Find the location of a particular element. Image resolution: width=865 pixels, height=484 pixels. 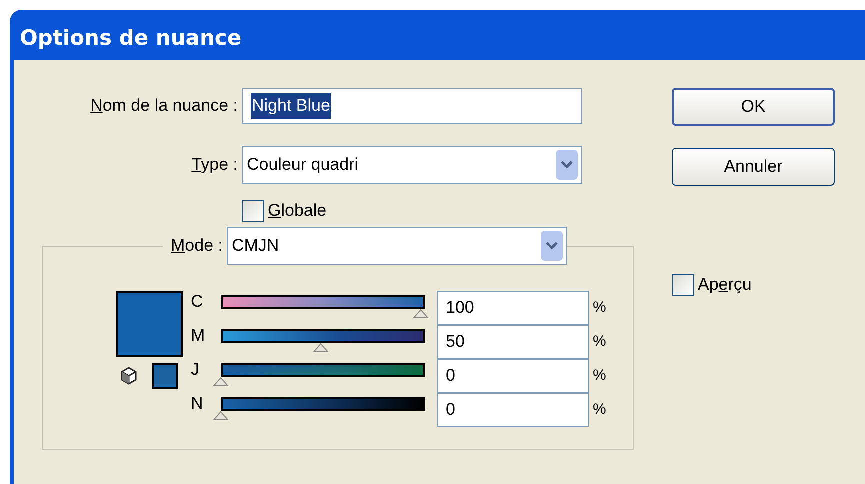

type-dropdown: Couleur quadri is located at coordinates (412, 165).